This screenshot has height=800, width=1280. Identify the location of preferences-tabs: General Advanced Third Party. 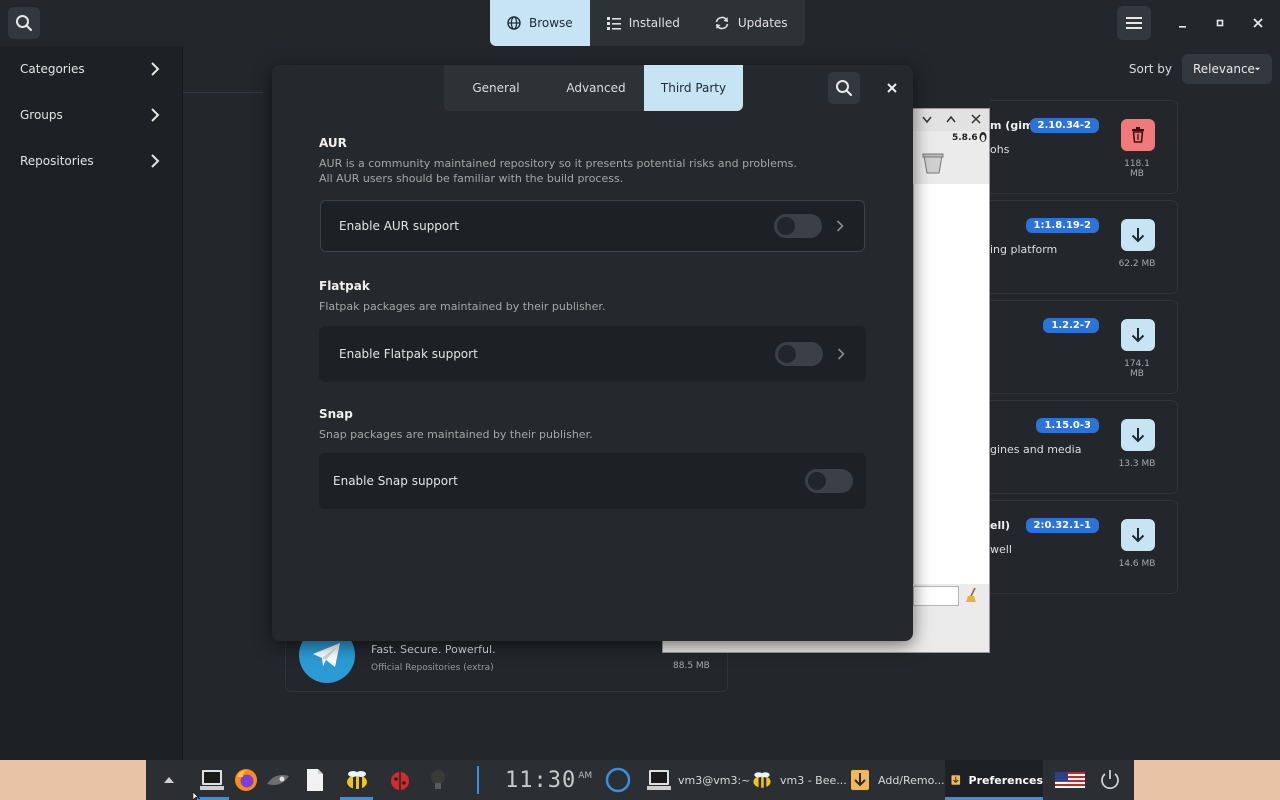
(593, 88).